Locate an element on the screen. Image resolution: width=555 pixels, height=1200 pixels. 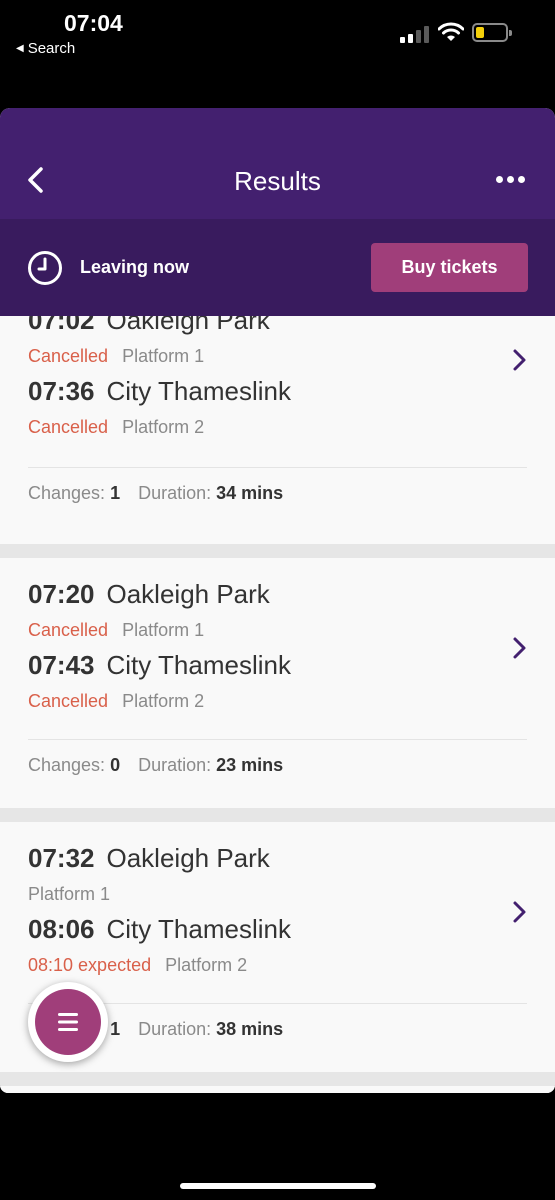
more-horizontal-icon is located at coordinates (510, 179).